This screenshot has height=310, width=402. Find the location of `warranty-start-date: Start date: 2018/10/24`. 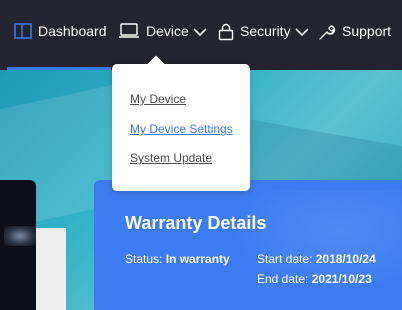

warranty-start-date: Start date: 2018/10/24 is located at coordinates (316, 259).